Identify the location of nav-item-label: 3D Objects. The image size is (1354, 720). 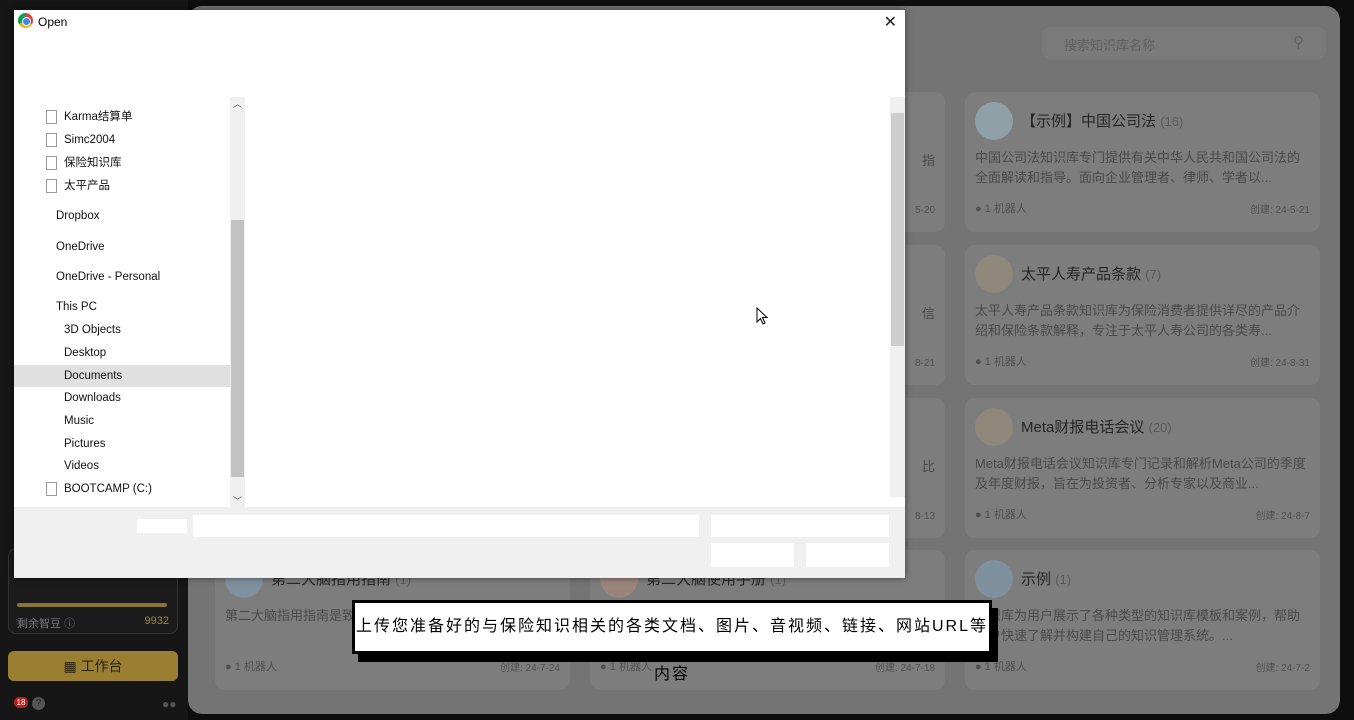
(92, 330).